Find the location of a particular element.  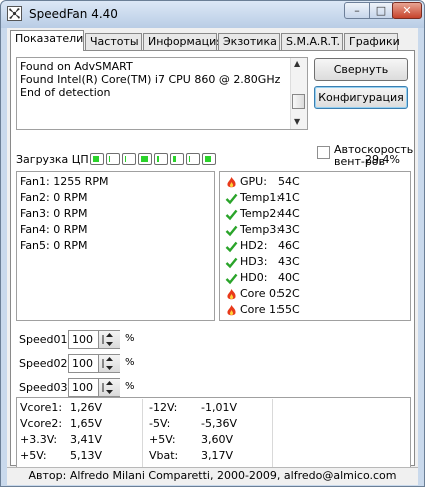

fan-reading: Fan1: 1255 RPM is located at coordinates (64, 181).